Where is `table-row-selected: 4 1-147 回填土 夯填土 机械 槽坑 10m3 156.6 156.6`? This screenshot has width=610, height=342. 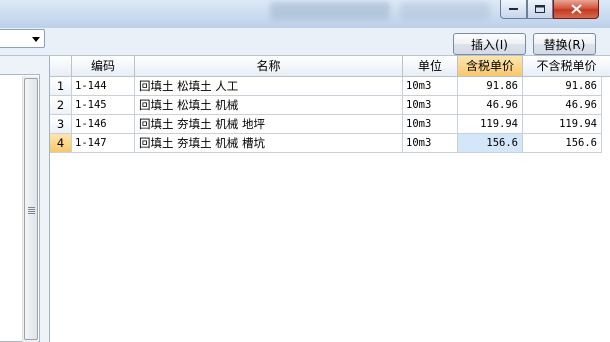 table-row-selected: 4 1-147 回填土 夯填土 机械 槽坑 10m3 156.6 156.6 is located at coordinates (330, 143).